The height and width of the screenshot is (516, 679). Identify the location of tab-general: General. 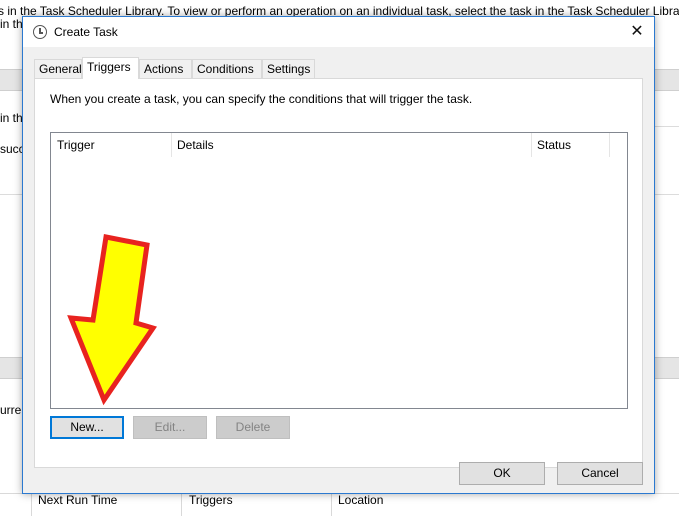
(58, 68).